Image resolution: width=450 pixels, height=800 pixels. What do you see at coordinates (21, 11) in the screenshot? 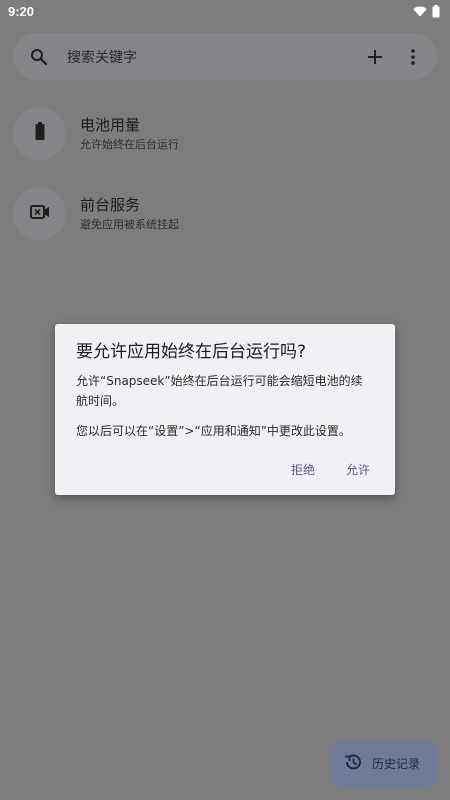
I see `status-time: 9:20` at bounding box center [21, 11].